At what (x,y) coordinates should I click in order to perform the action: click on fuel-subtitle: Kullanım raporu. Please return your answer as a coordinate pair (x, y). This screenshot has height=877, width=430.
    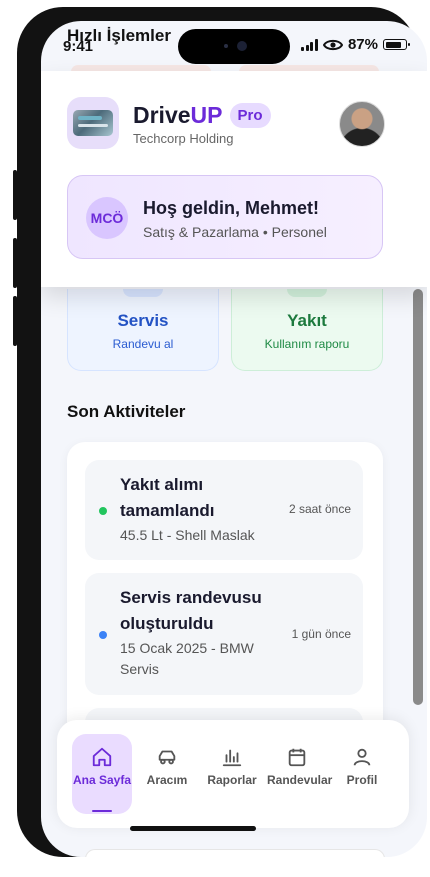
    Looking at the image, I should click on (307, 344).